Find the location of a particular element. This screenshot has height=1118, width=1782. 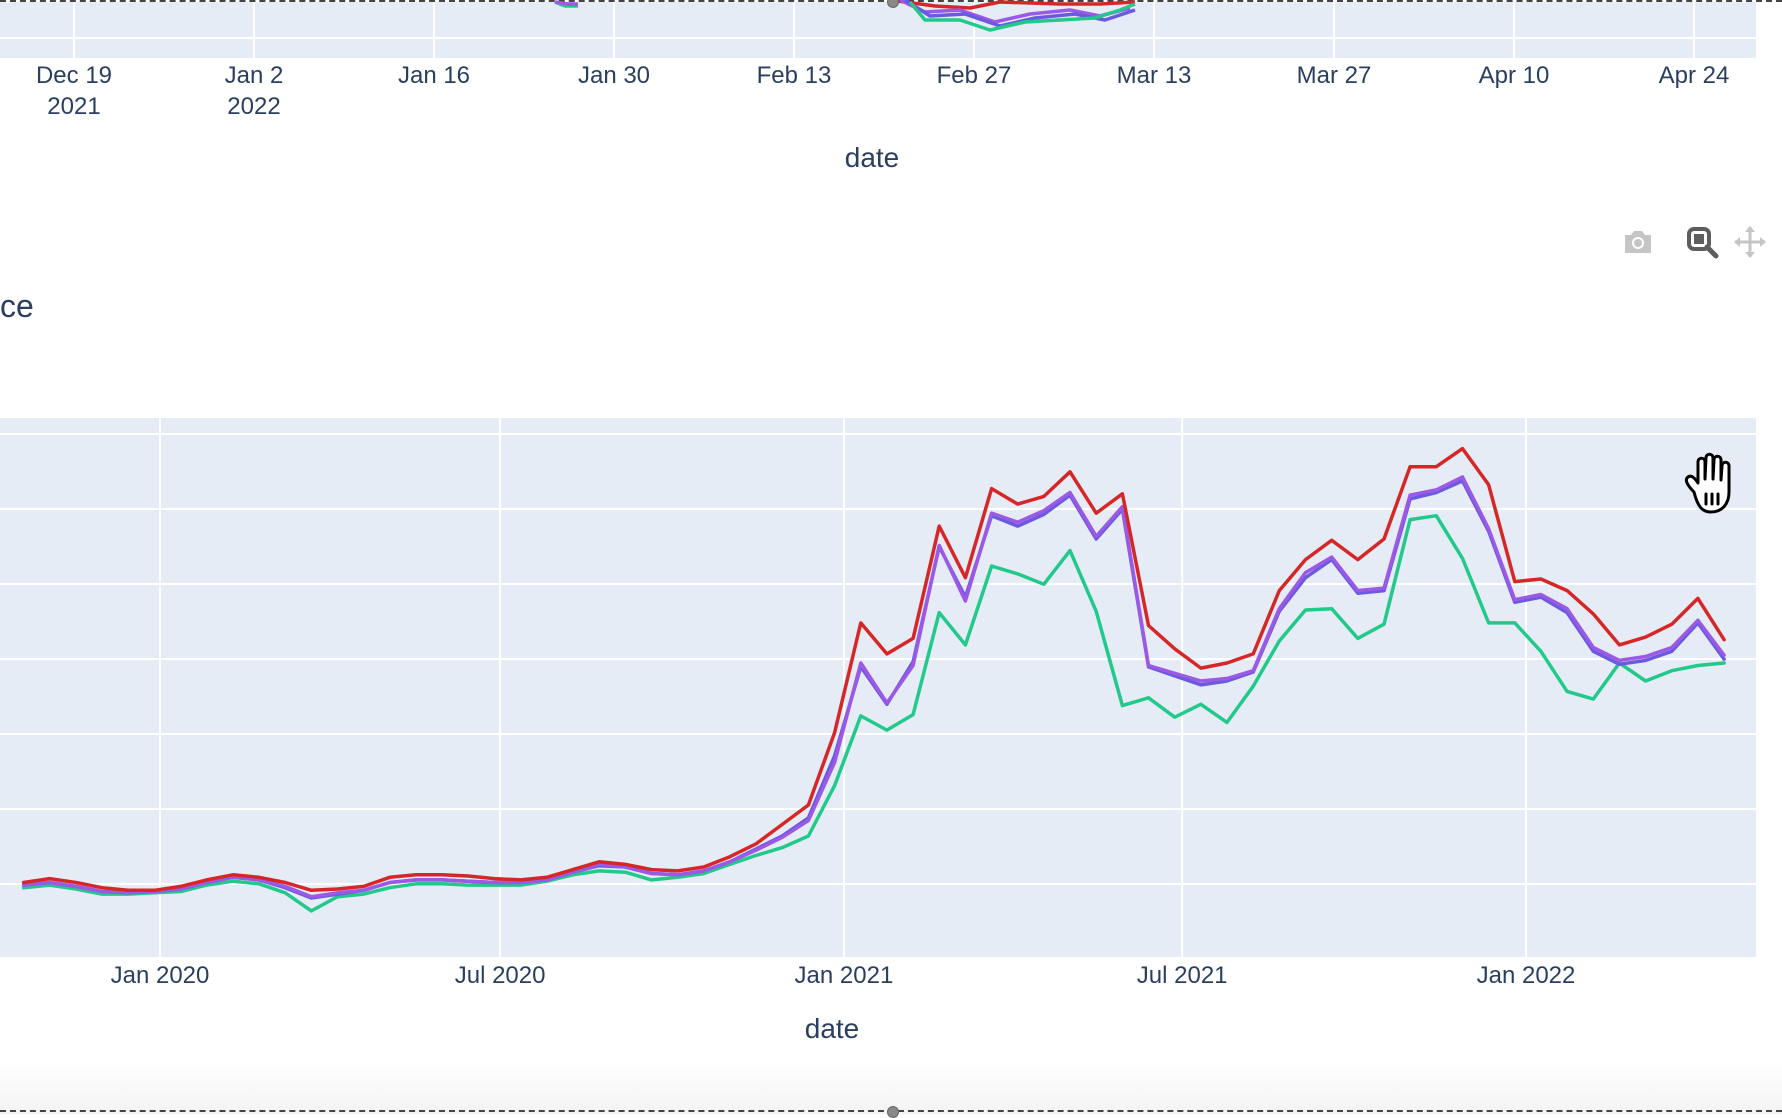

main-x-tick-label: Jul 2020 is located at coordinates (500, 975).